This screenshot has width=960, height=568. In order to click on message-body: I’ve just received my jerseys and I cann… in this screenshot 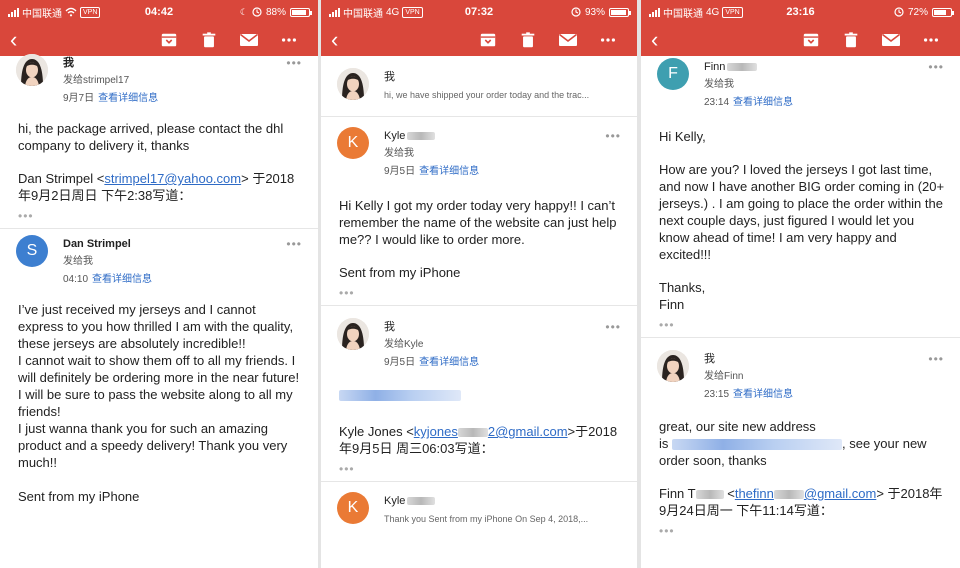, I will do `click(160, 397)`.